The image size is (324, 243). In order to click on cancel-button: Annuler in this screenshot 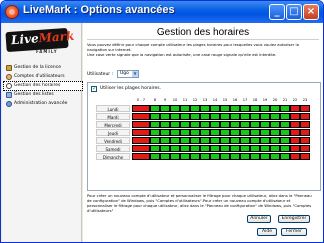, I will do `click(259, 219)`.